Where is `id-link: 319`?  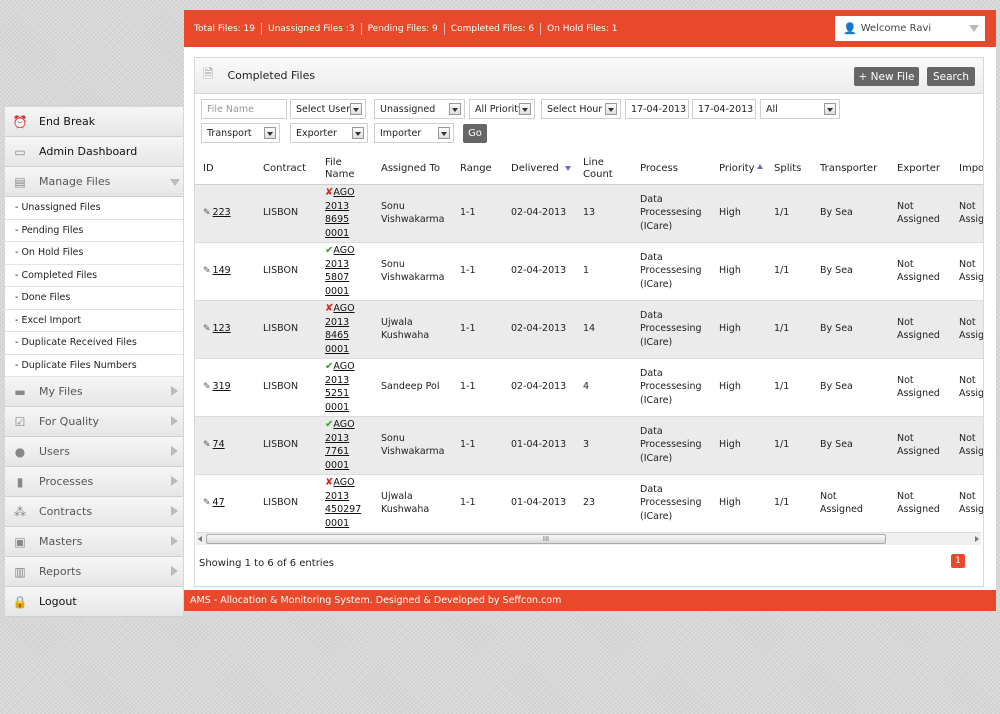 id-link: 319 is located at coordinates (222, 386).